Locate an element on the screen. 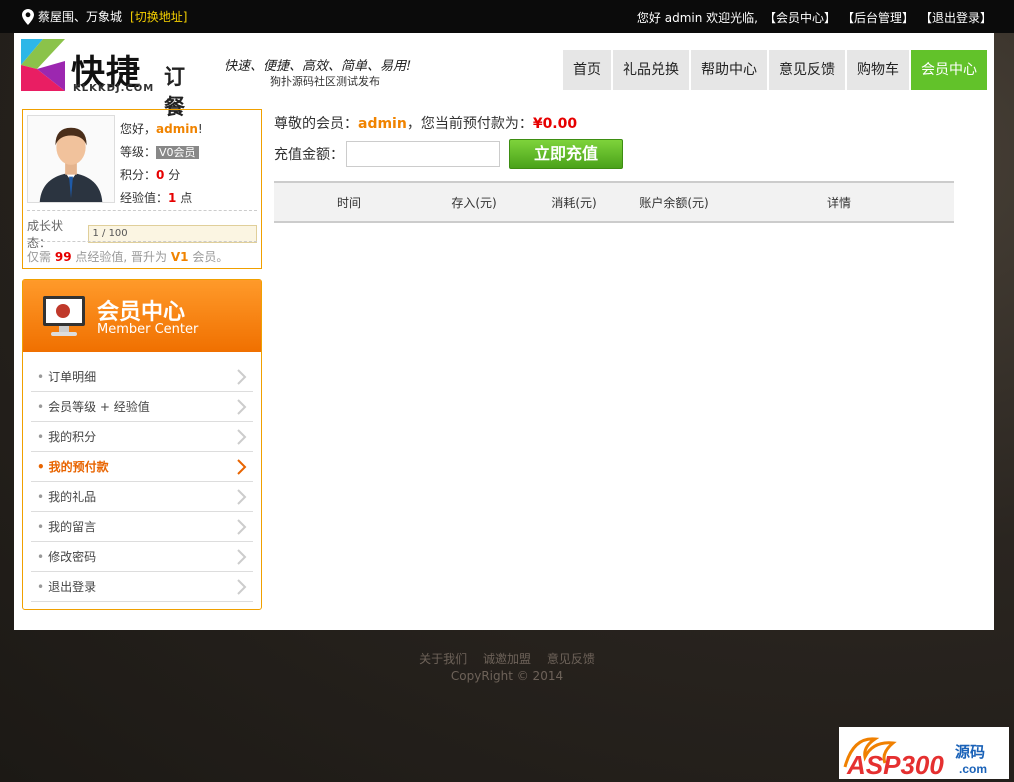 The width and height of the screenshot is (1014, 782). nav-help-center: 帮助中心 is located at coordinates (729, 70).